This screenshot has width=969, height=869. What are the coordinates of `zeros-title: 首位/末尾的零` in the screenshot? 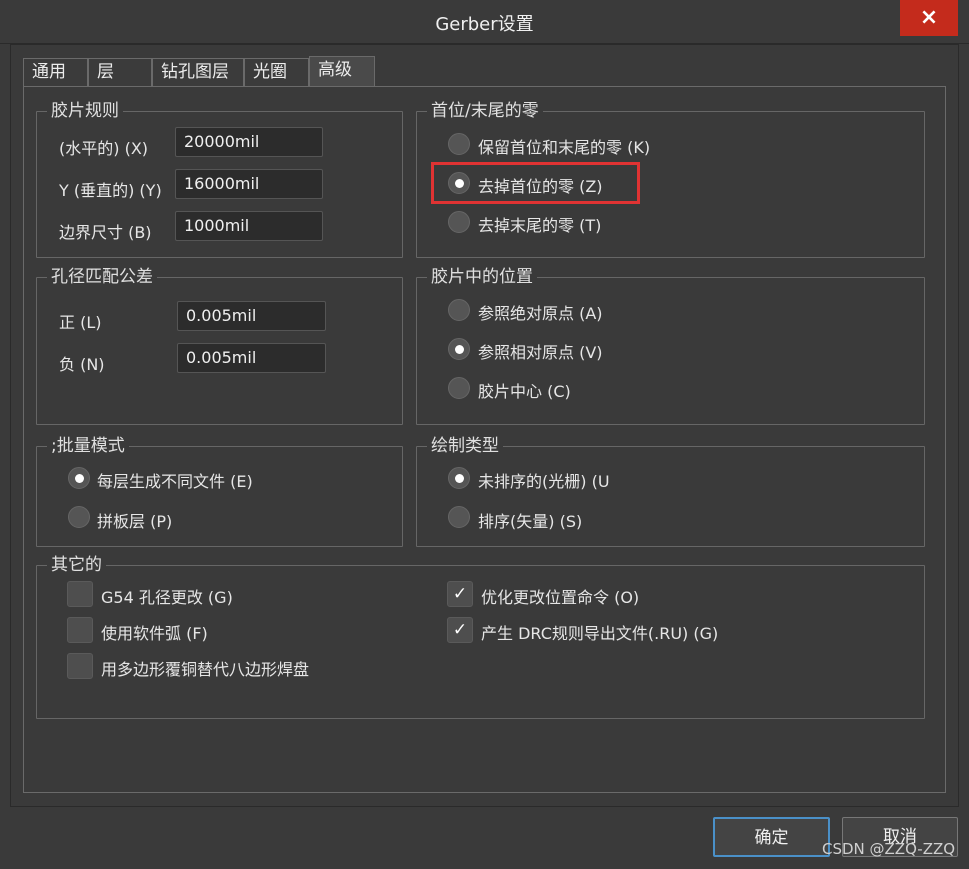 It's located at (485, 111).